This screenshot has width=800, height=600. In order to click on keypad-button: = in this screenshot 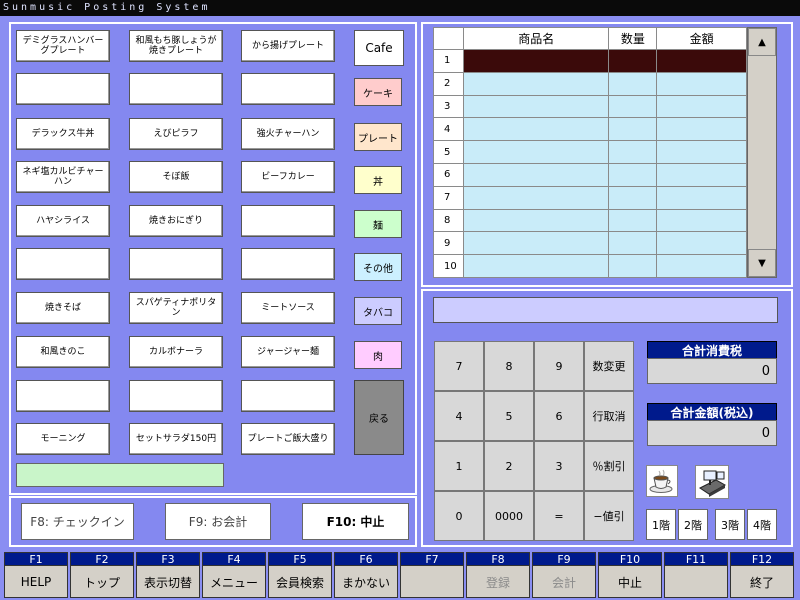, I will do `click(559, 516)`.